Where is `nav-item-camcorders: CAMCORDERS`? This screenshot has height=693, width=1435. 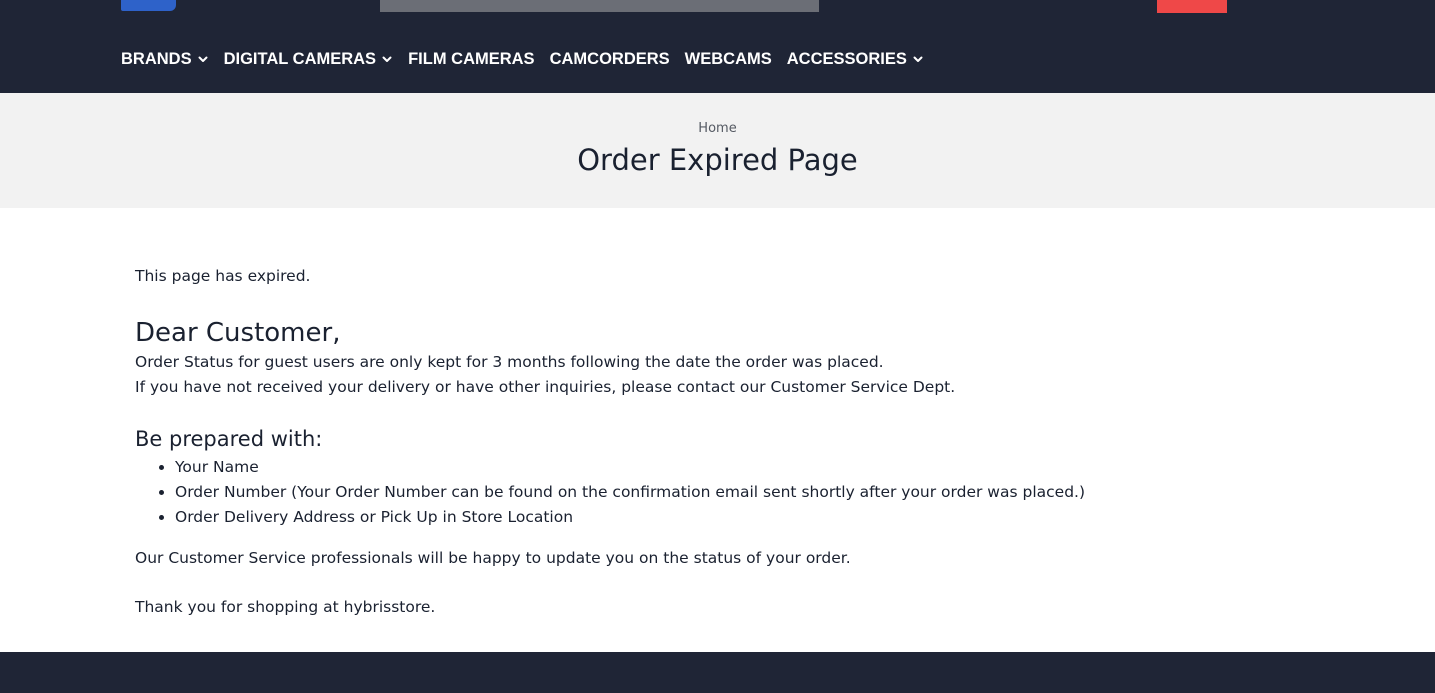
nav-item-camcorders: CAMCORDERS is located at coordinates (610, 59).